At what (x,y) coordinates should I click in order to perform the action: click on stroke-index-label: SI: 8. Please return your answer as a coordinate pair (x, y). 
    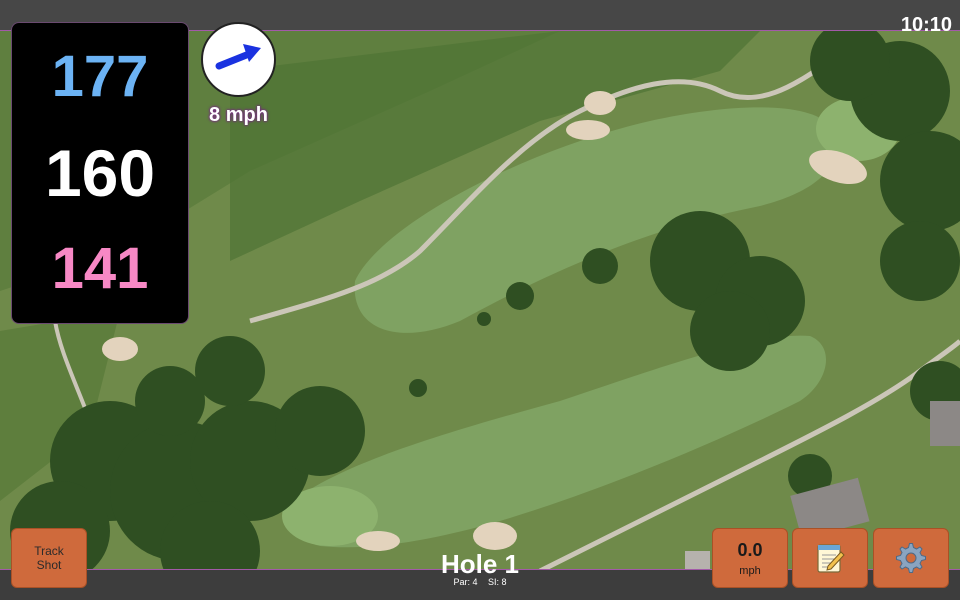
    Looking at the image, I should click on (497, 582).